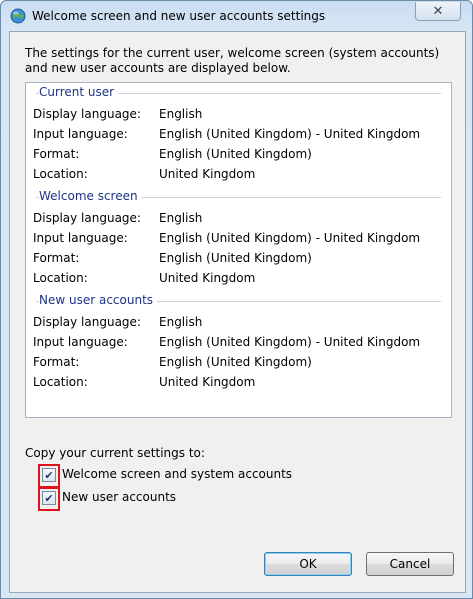 This screenshot has width=473, height=599. I want to click on close-icon: ✕, so click(438, 11).